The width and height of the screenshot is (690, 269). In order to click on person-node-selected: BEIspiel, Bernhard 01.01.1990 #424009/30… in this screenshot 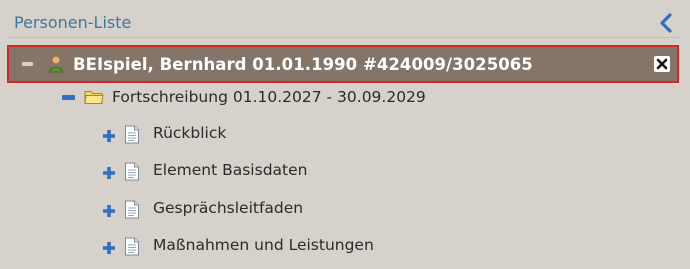, I will do `click(343, 64)`.